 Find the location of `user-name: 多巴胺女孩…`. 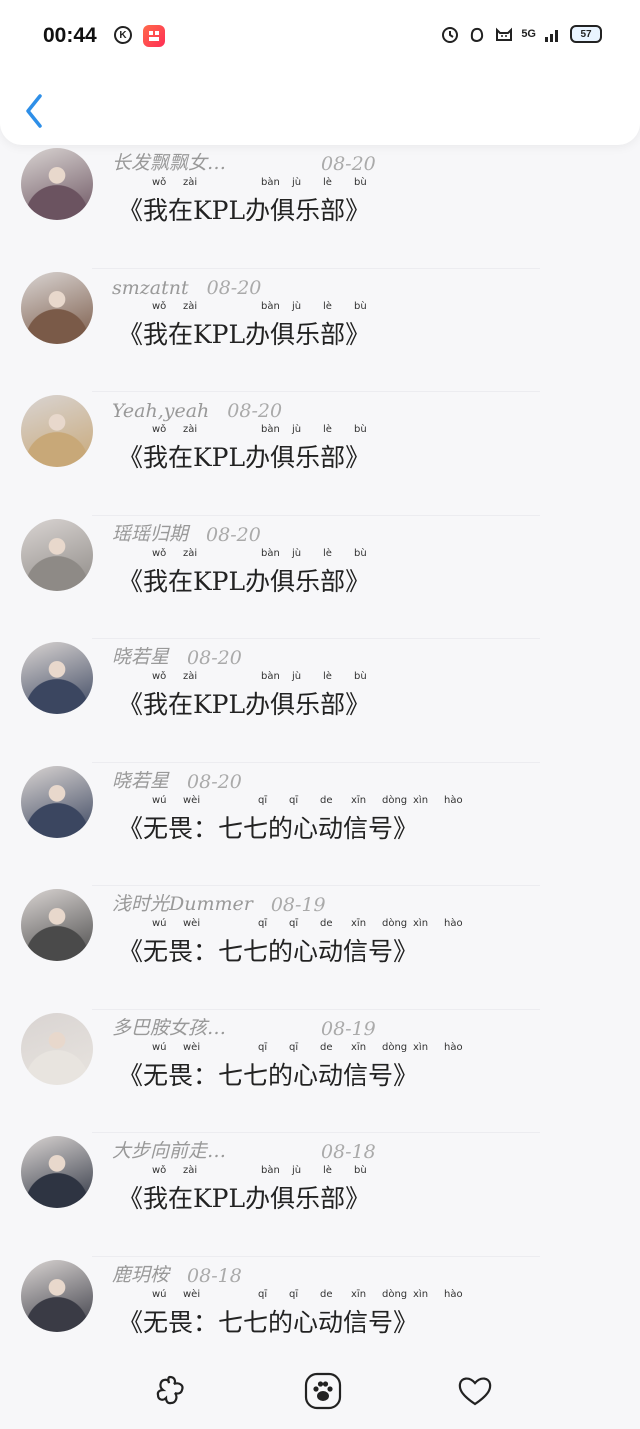

user-name: 多巴胺女孩… is located at coordinates (169, 1027).